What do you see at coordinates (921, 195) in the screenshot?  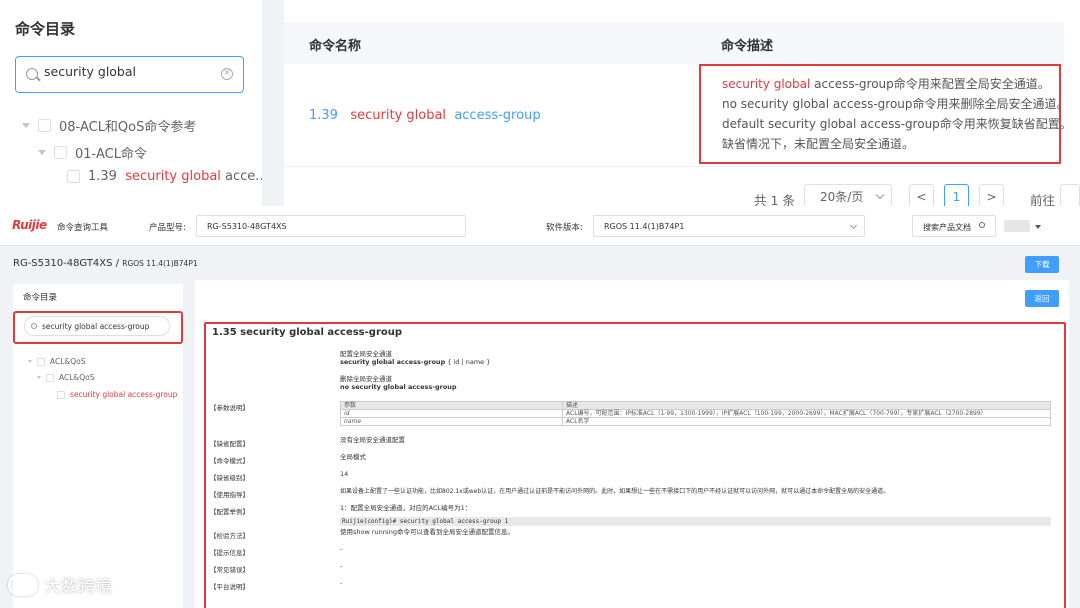 I see `prev-page-button: <` at bounding box center [921, 195].